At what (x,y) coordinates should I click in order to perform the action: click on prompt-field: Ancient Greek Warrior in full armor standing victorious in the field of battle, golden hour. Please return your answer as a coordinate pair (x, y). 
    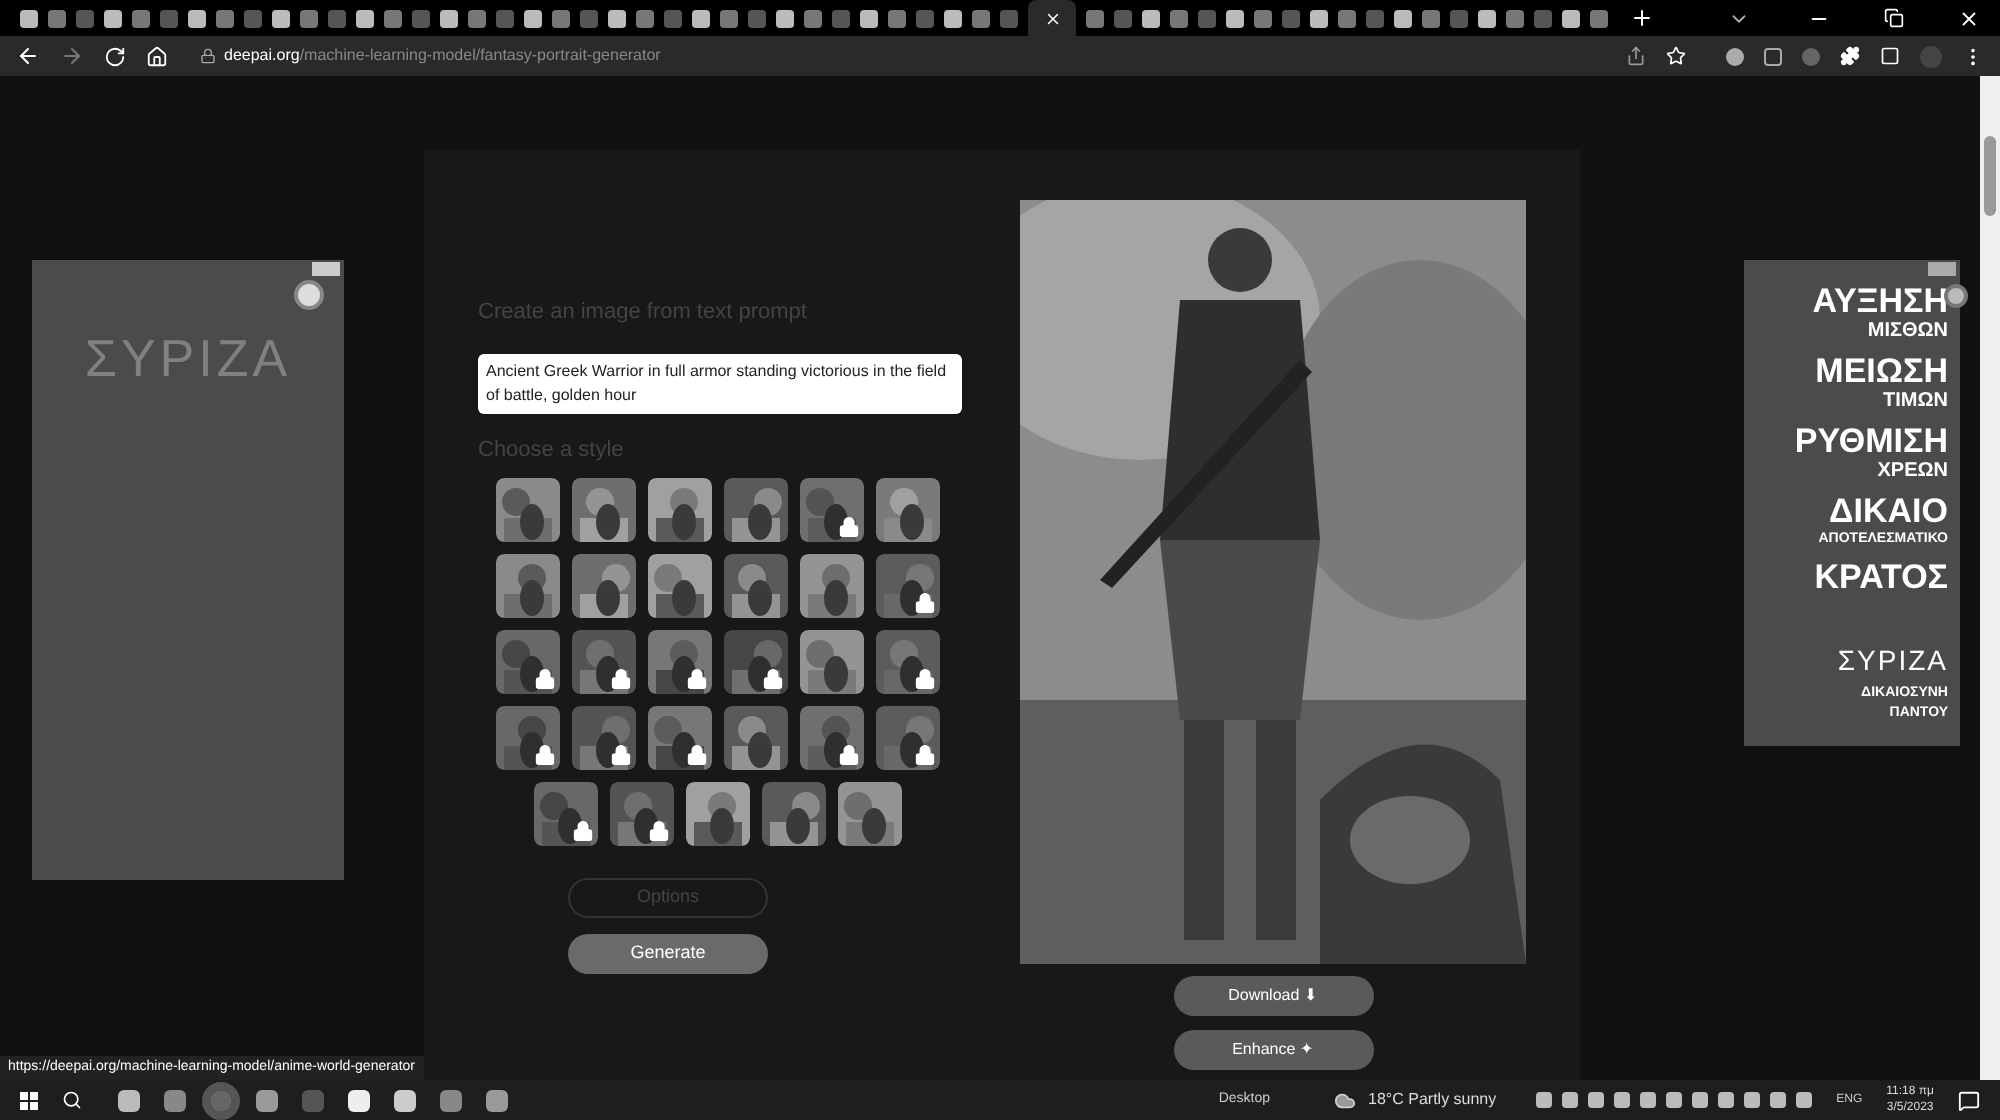
    Looking at the image, I should click on (720, 383).